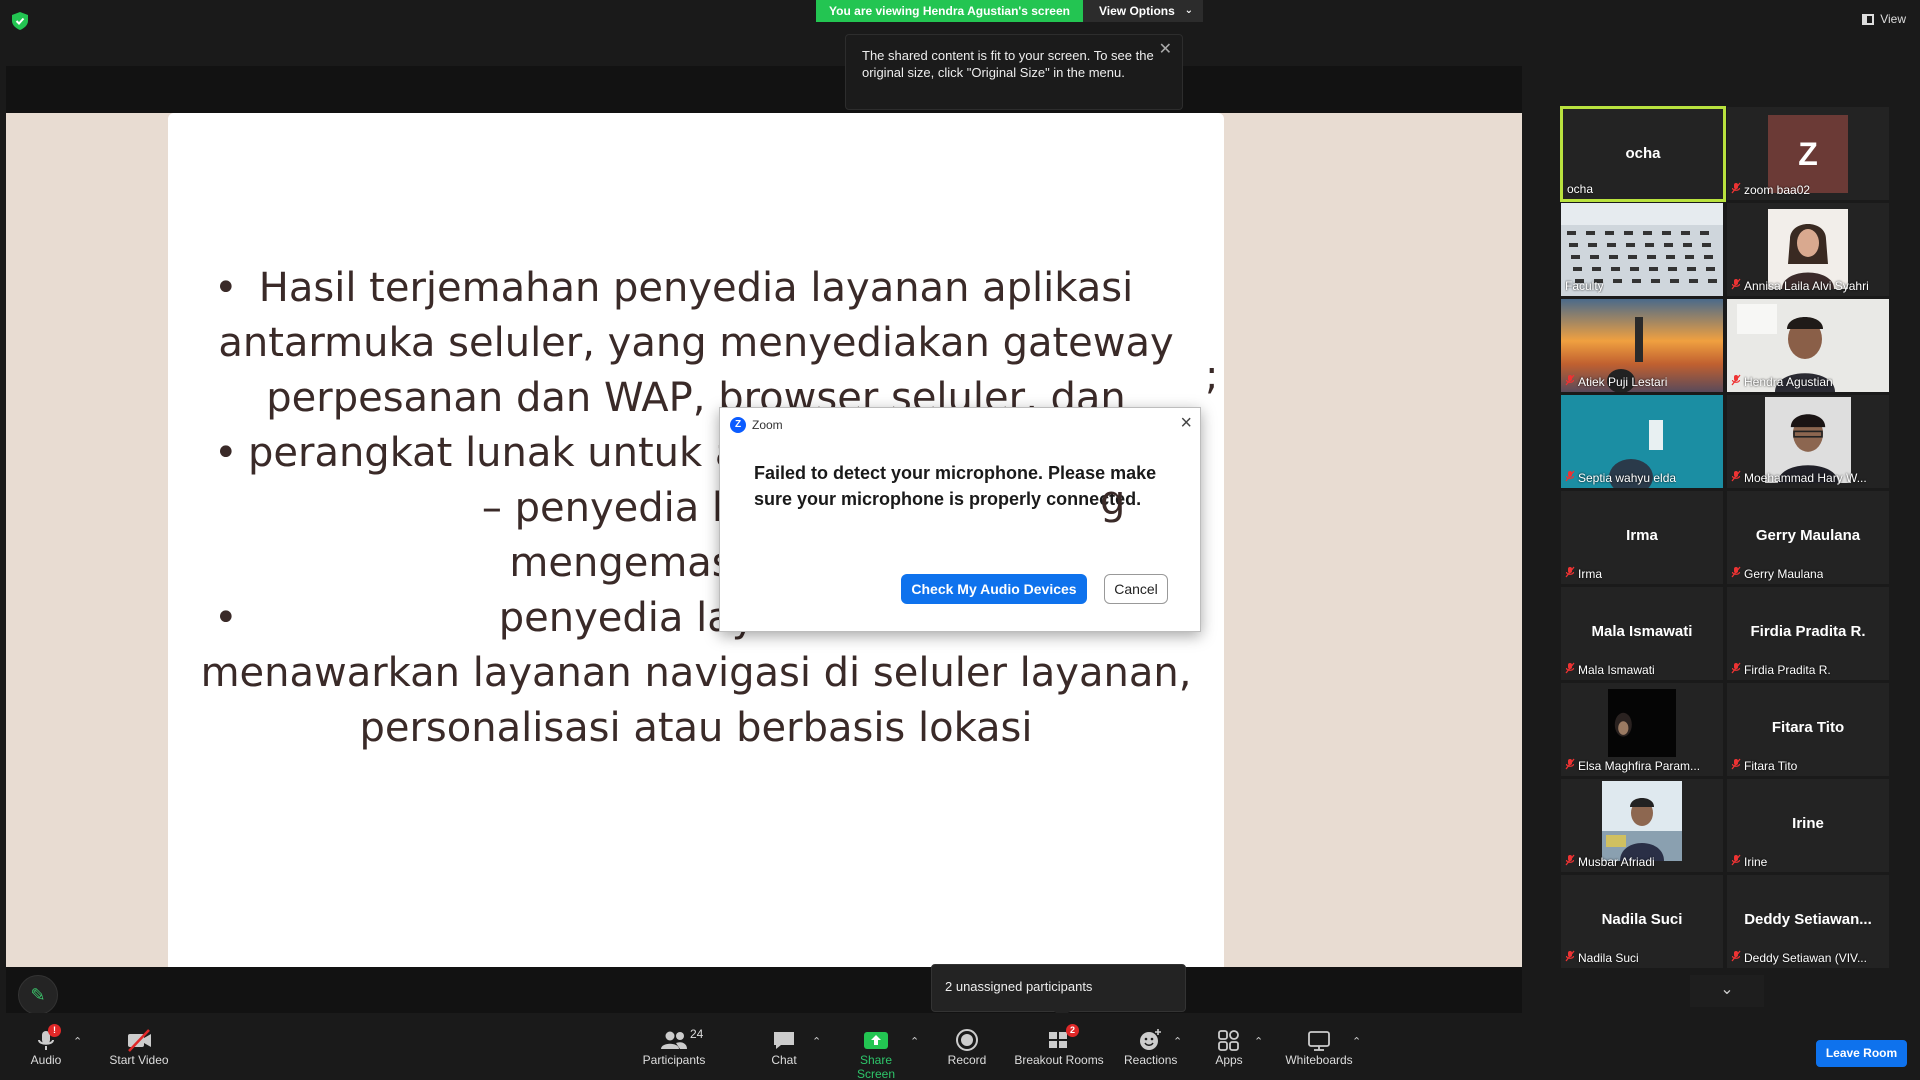 This screenshot has width=1920, height=1080. Describe the element at coordinates (1212, 376) in the screenshot. I see `slide-text-fragment: ;` at that location.